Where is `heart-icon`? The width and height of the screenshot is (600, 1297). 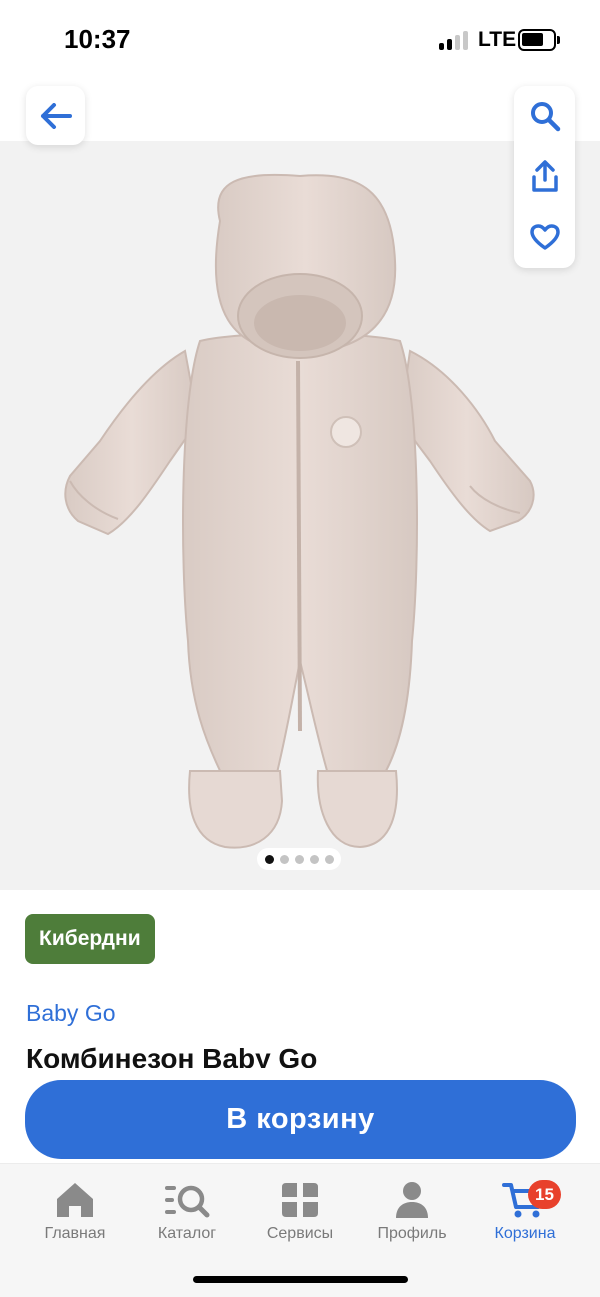 heart-icon is located at coordinates (544, 237).